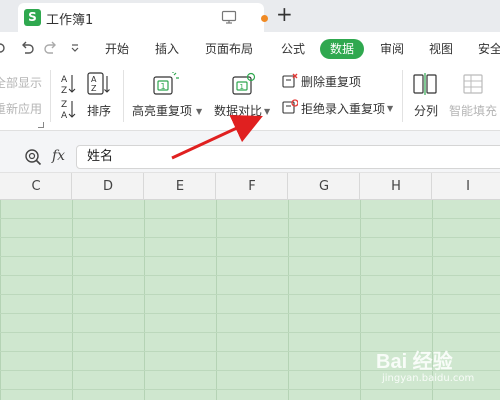 This screenshot has height=400, width=500. What do you see at coordinates (324, 186) in the screenshot?
I see `column-header-g: G` at bounding box center [324, 186].